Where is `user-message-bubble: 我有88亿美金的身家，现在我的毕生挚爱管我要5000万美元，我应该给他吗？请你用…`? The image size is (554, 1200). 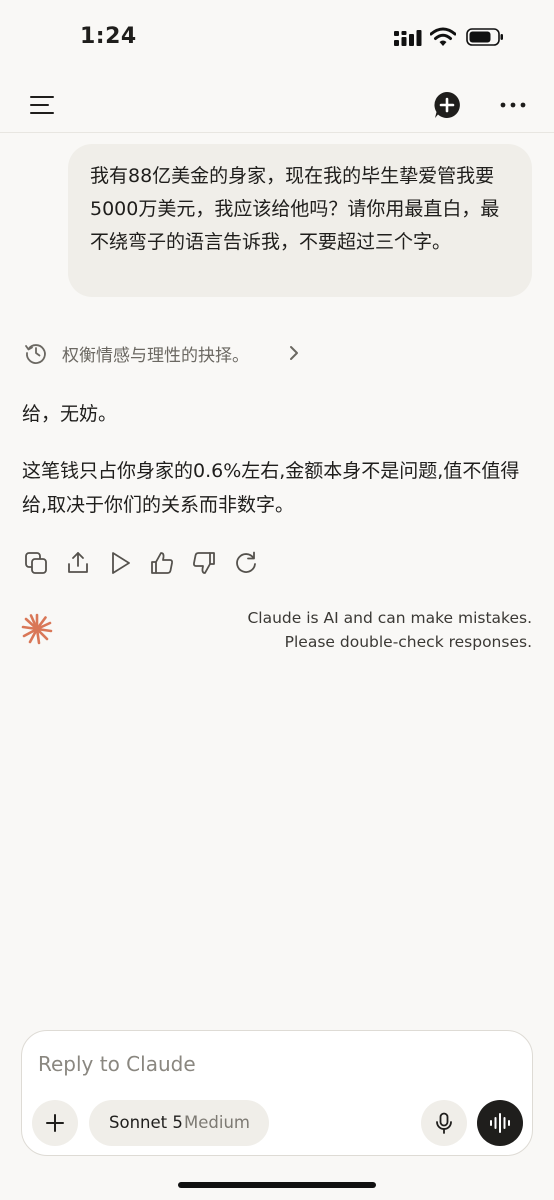
user-message-bubble: 我有88亿美金的身家，现在我的毕生挚爱管我要5000万美元，我应该给他吗？请你用… is located at coordinates (300, 220).